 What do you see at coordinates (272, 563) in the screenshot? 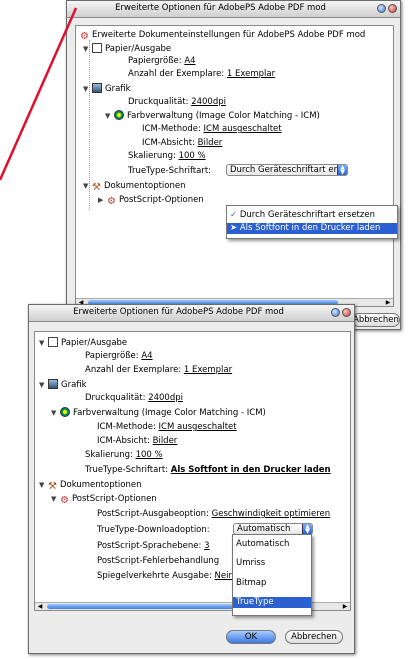
I see `menu-item-umriss: Umriss` at bounding box center [272, 563].